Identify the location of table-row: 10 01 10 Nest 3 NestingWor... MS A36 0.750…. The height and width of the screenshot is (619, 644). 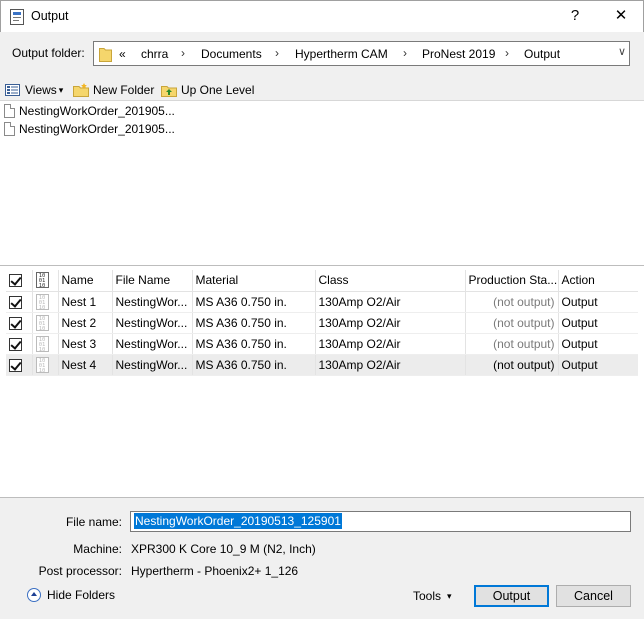
(322, 344).